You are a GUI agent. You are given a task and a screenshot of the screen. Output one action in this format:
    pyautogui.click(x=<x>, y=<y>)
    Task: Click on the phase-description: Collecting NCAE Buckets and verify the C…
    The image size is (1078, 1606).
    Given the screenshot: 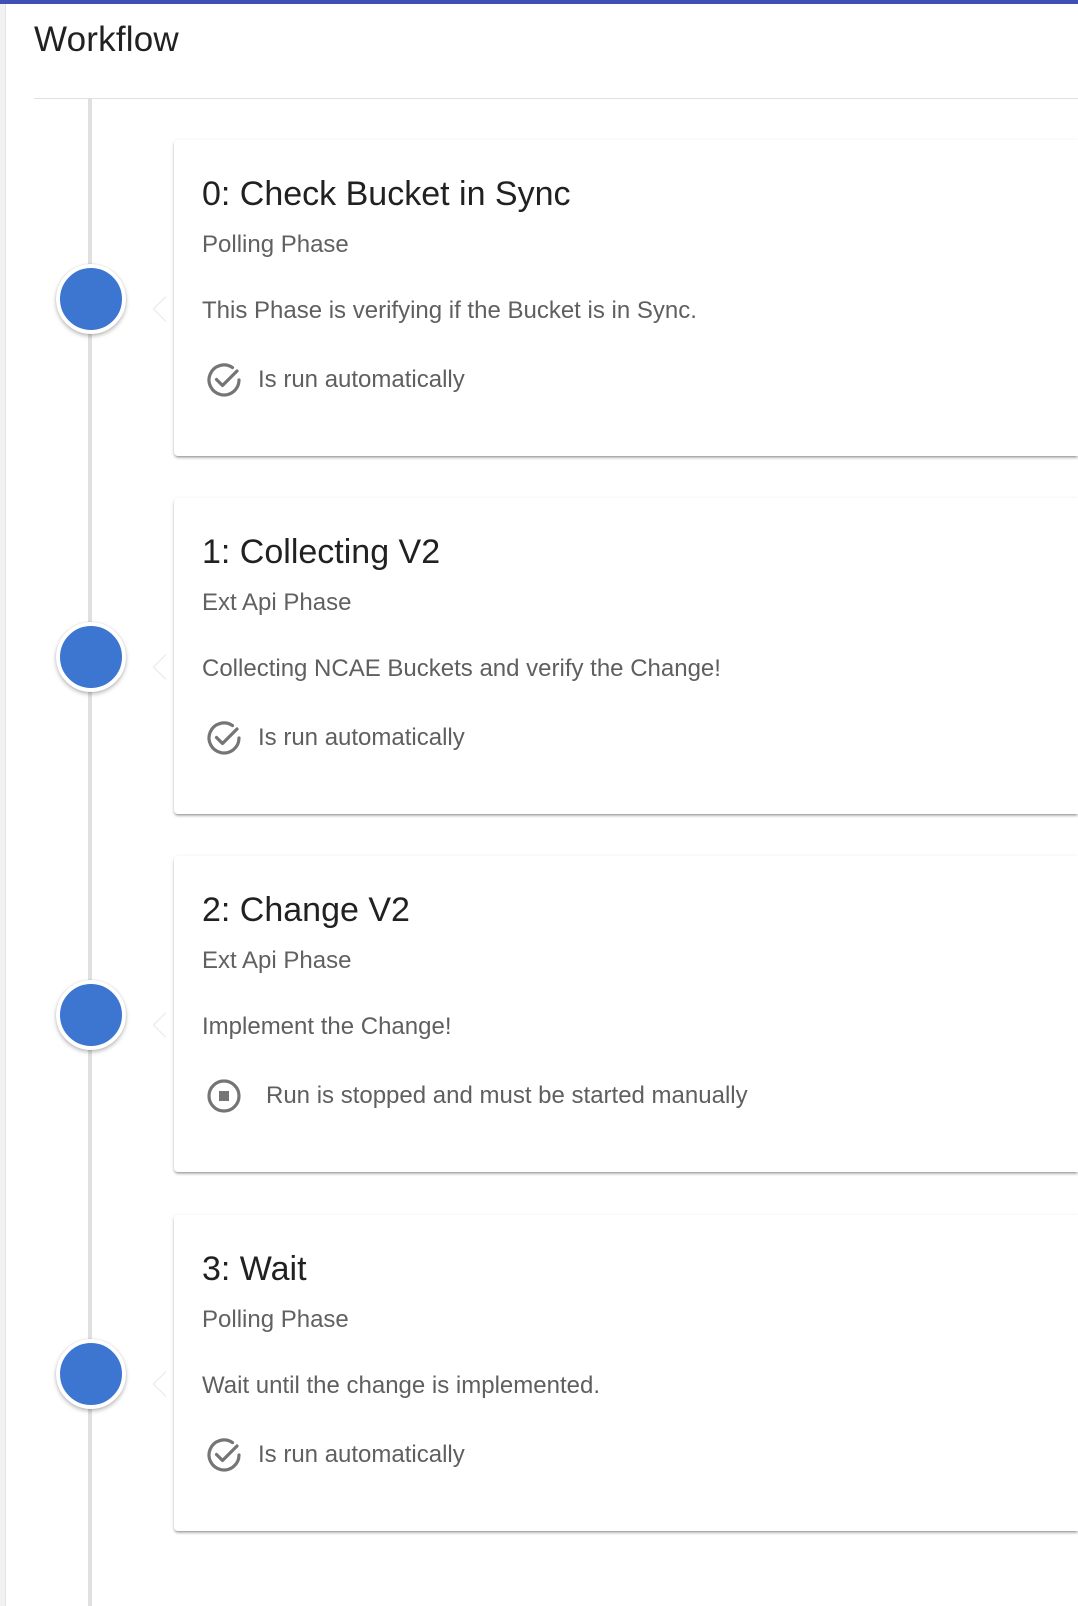 What is the action you would take?
    pyautogui.click(x=461, y=668)
    